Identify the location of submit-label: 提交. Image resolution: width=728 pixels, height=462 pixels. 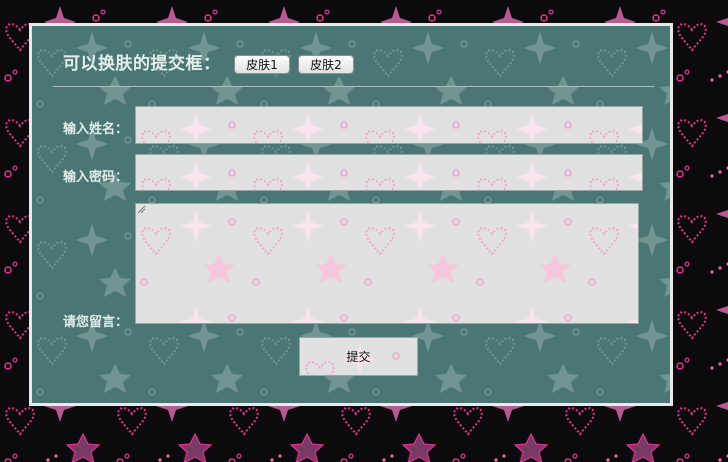
(358, 357).